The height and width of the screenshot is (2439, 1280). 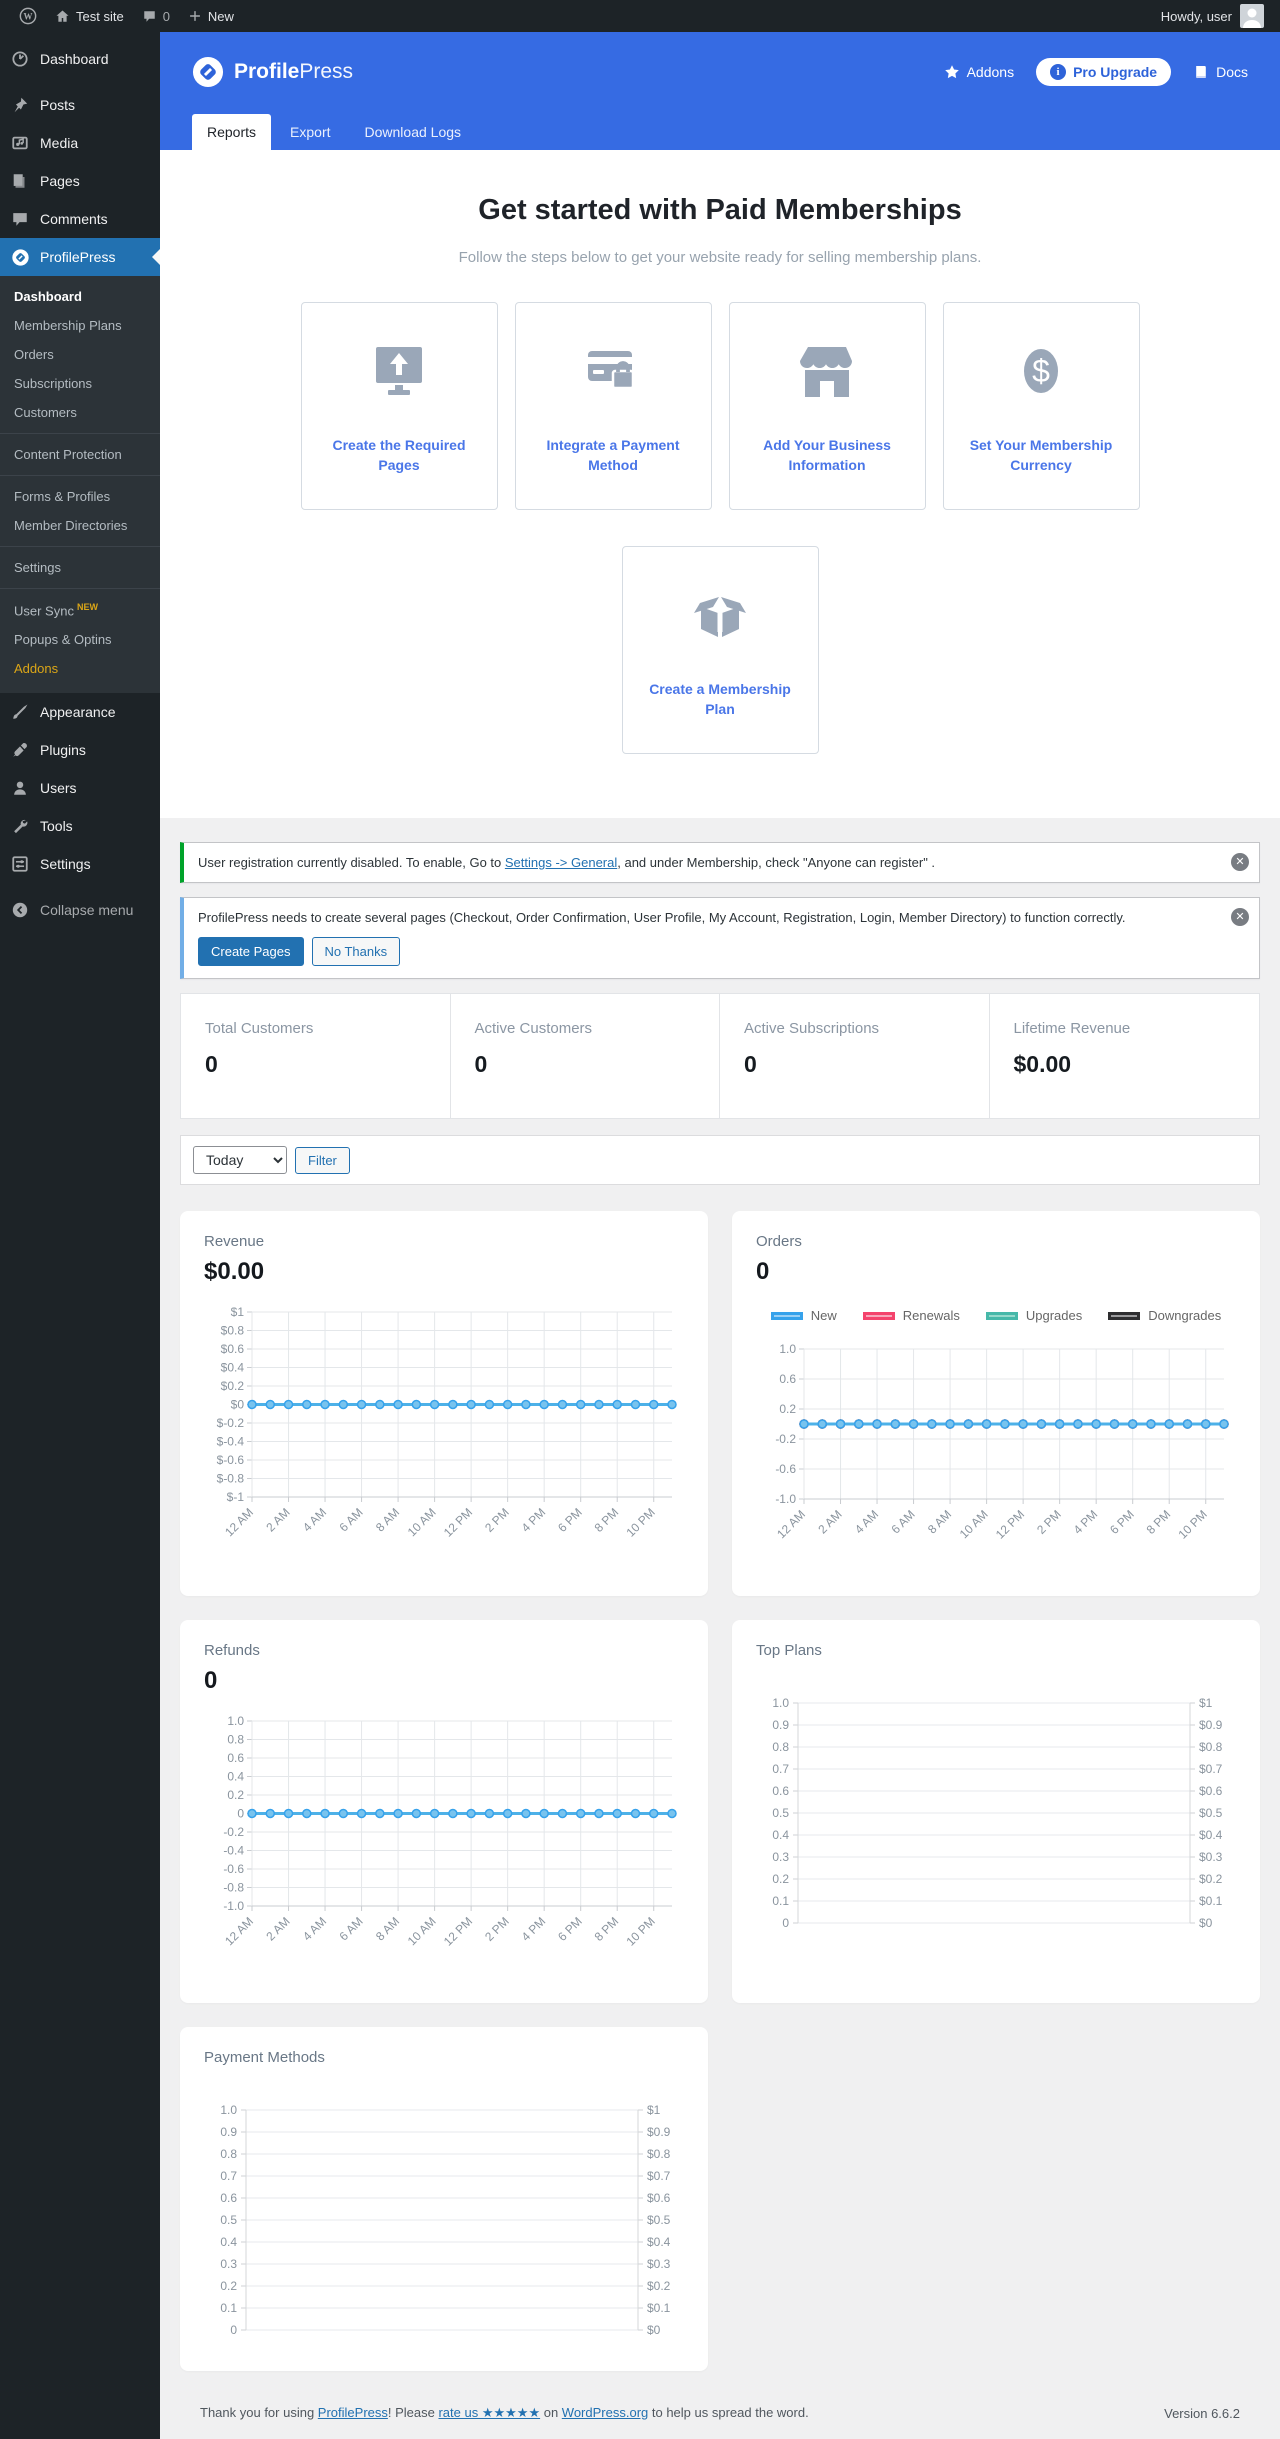 What do you see at coordinates (534, 1929) in the screenshot?
I see `svg-text: 4 PM` at bounding box center [534, 1929].